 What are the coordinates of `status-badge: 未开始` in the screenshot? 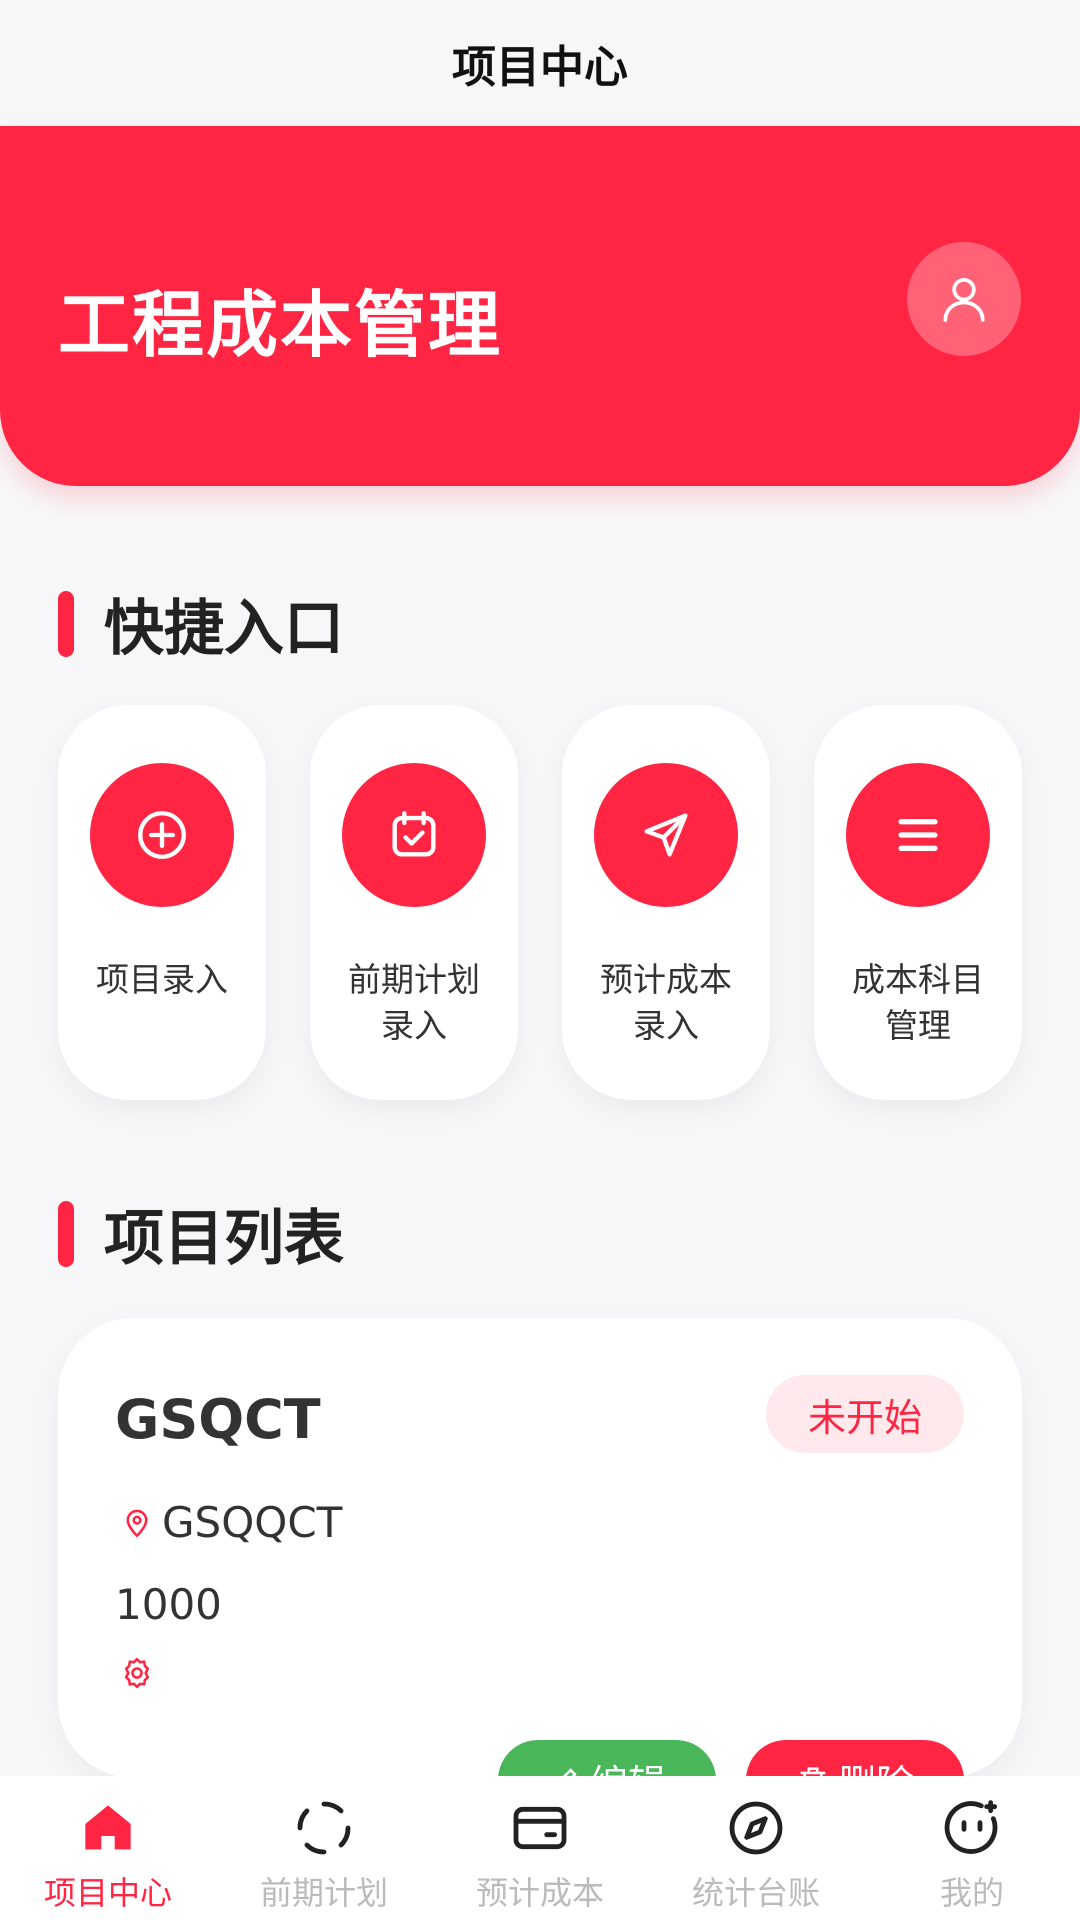 It's located at (865, 1414).